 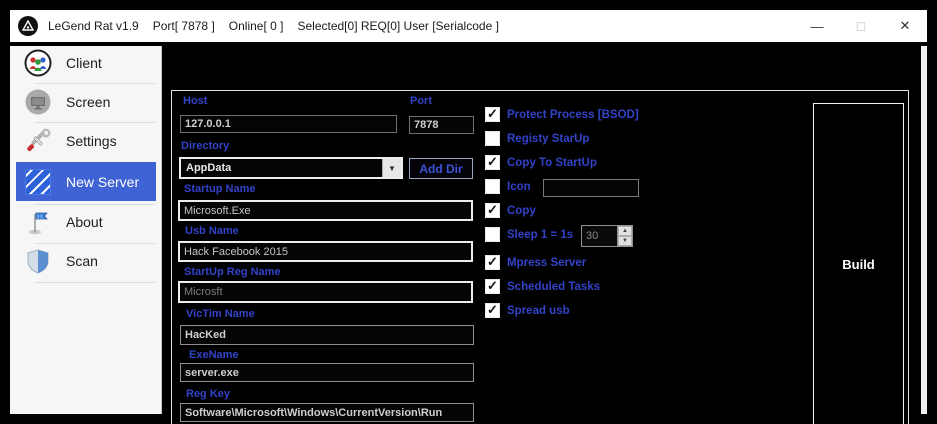 What do you see at coordinates (220, 189) in the screenshot?
I see `startup-name-label: Startup Name` at bounding box center [220, 189].